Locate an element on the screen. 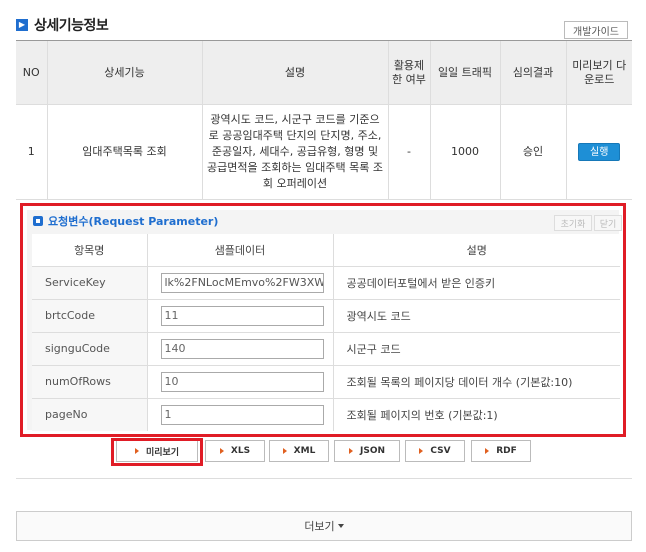 Image resolution: width=646 pixels, height=552 pixels. json-label: JSON is located at coordinates (372, 451).